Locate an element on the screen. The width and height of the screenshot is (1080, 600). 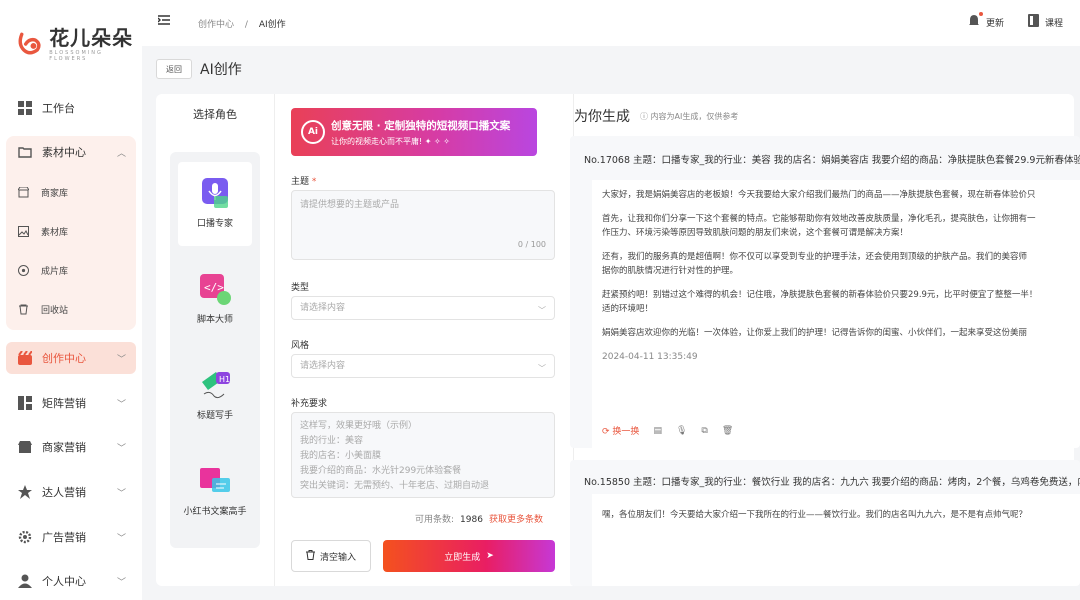
nav-matrix: 矩阵营销 ﹀ is located at coordinates (71, 403).